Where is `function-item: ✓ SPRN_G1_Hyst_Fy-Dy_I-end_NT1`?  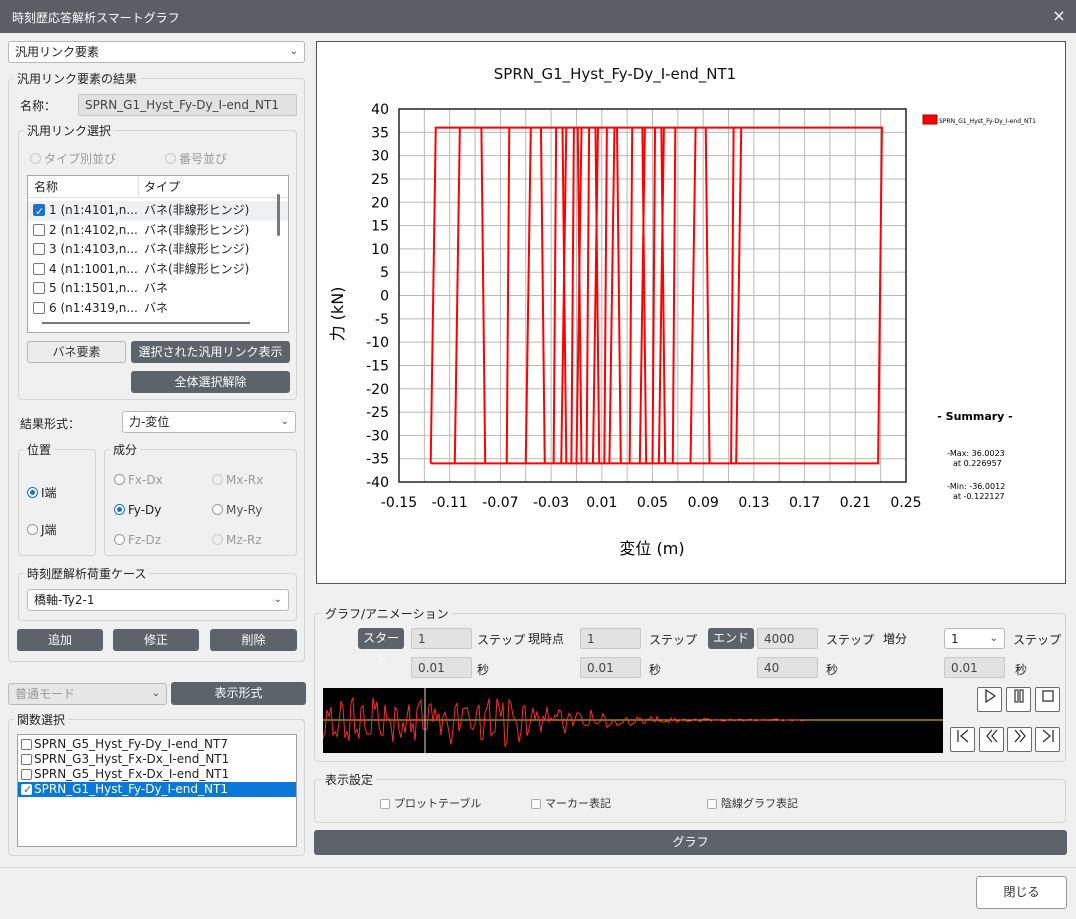 function-item: ✓ SPRN_G1_Hyst_Fy-Dy_I-end_NT1 is located at coordinates (157, 789).